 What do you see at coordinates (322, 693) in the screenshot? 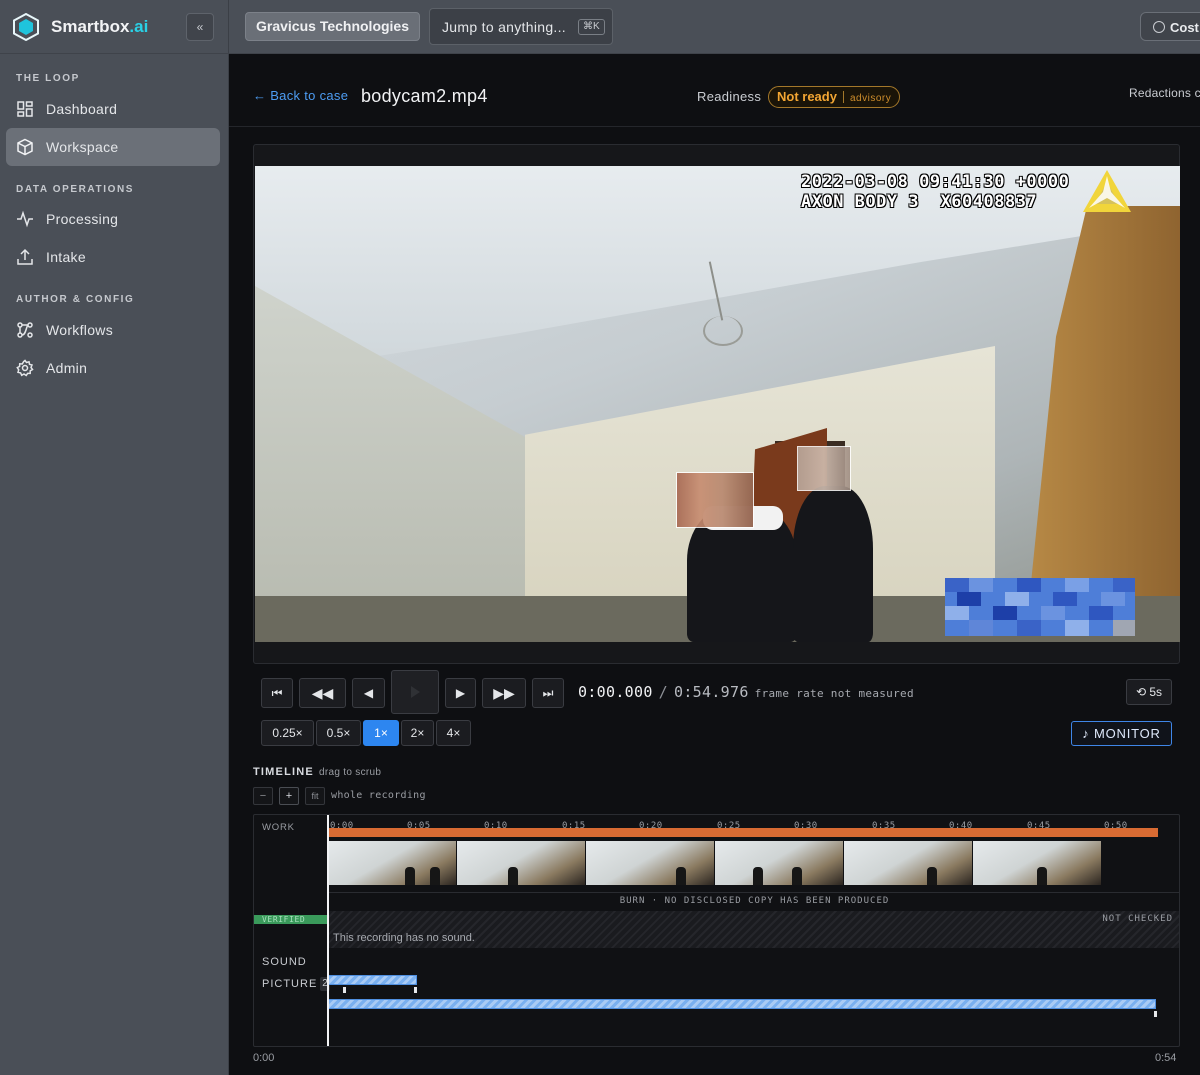
I see `rewind-button: ◀◀` at bounding box center [322, 693].